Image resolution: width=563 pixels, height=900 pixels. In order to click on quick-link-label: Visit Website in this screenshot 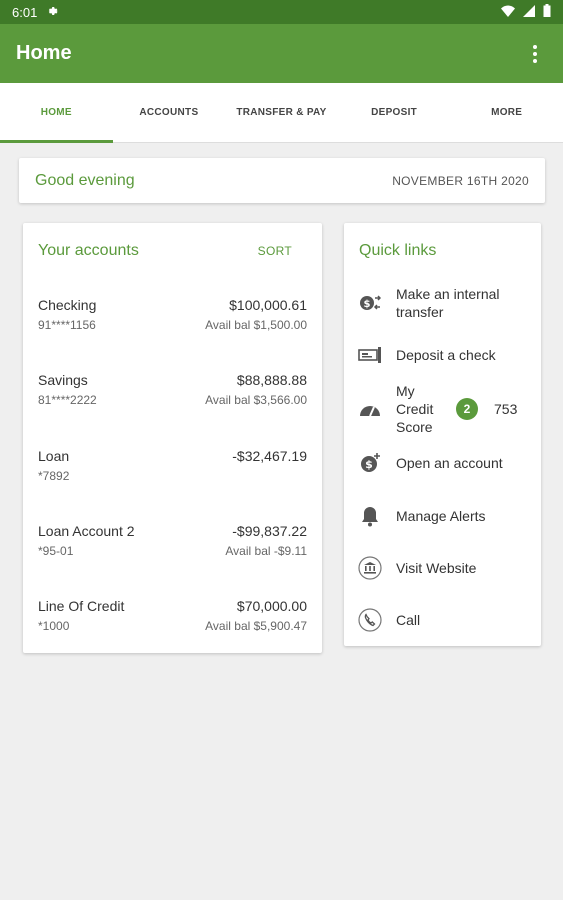, I will do `click(436, 568)`.